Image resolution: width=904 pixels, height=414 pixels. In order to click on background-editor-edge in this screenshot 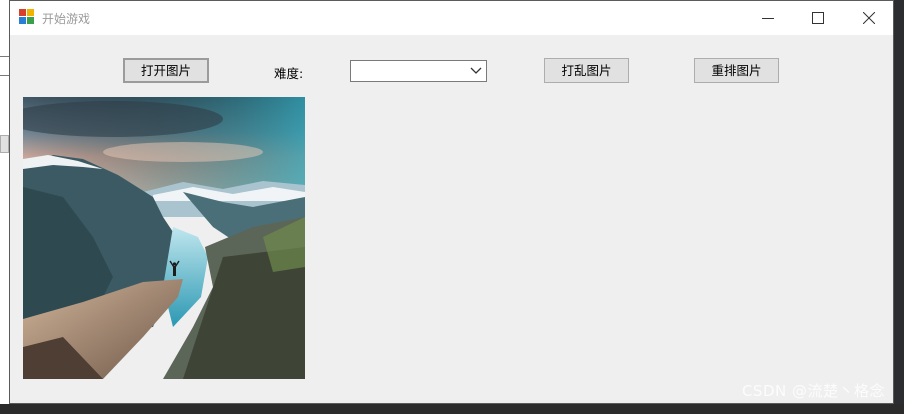, I will do `click(899, 207)`.